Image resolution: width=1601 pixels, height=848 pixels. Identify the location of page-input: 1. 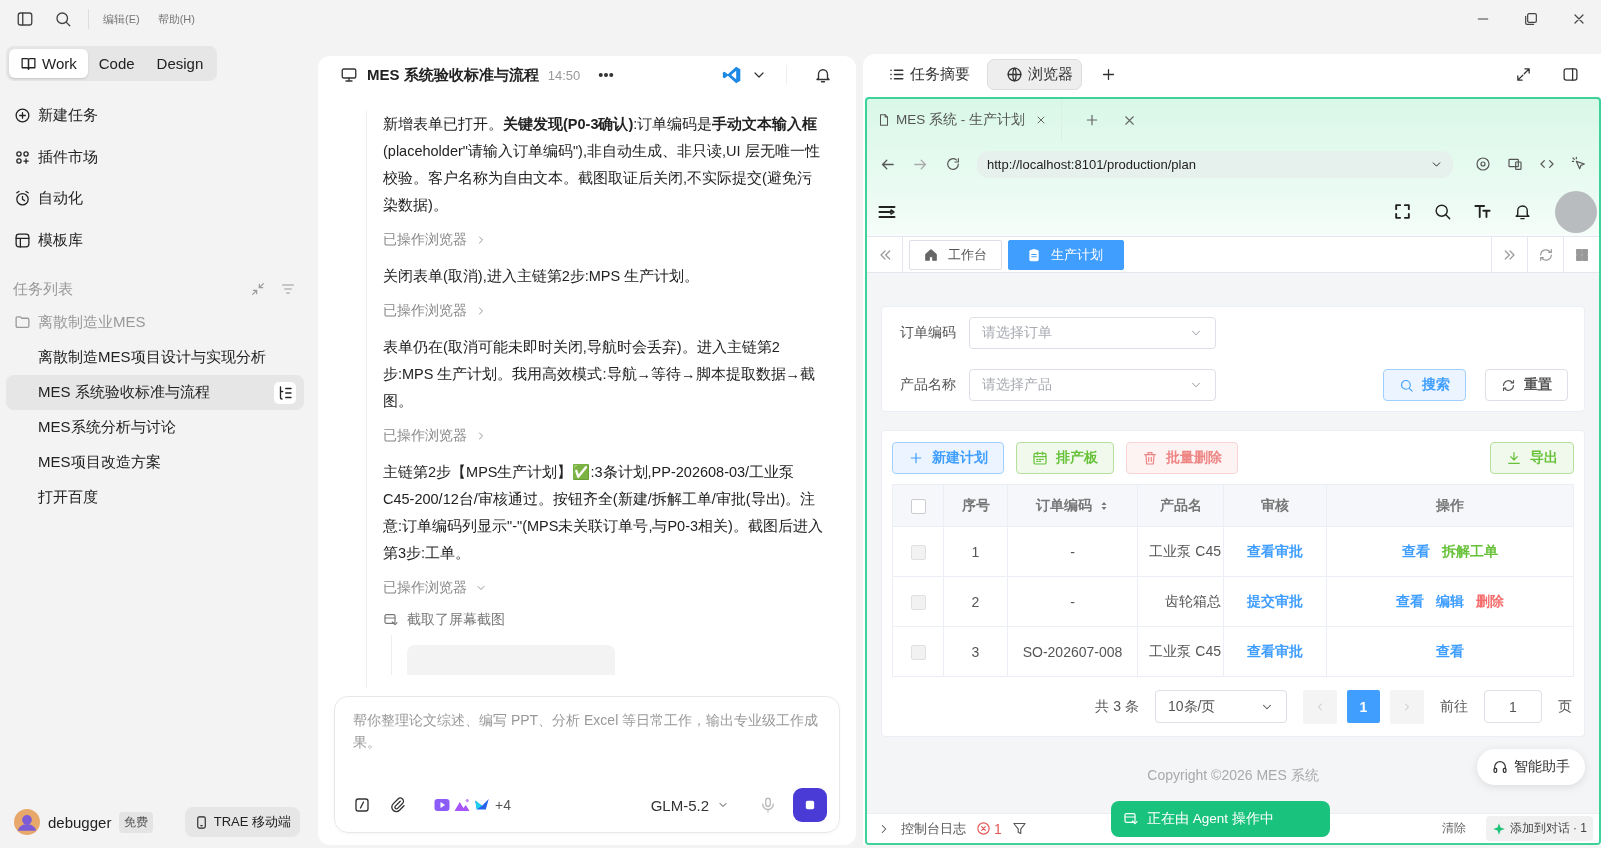
(1513, 706).